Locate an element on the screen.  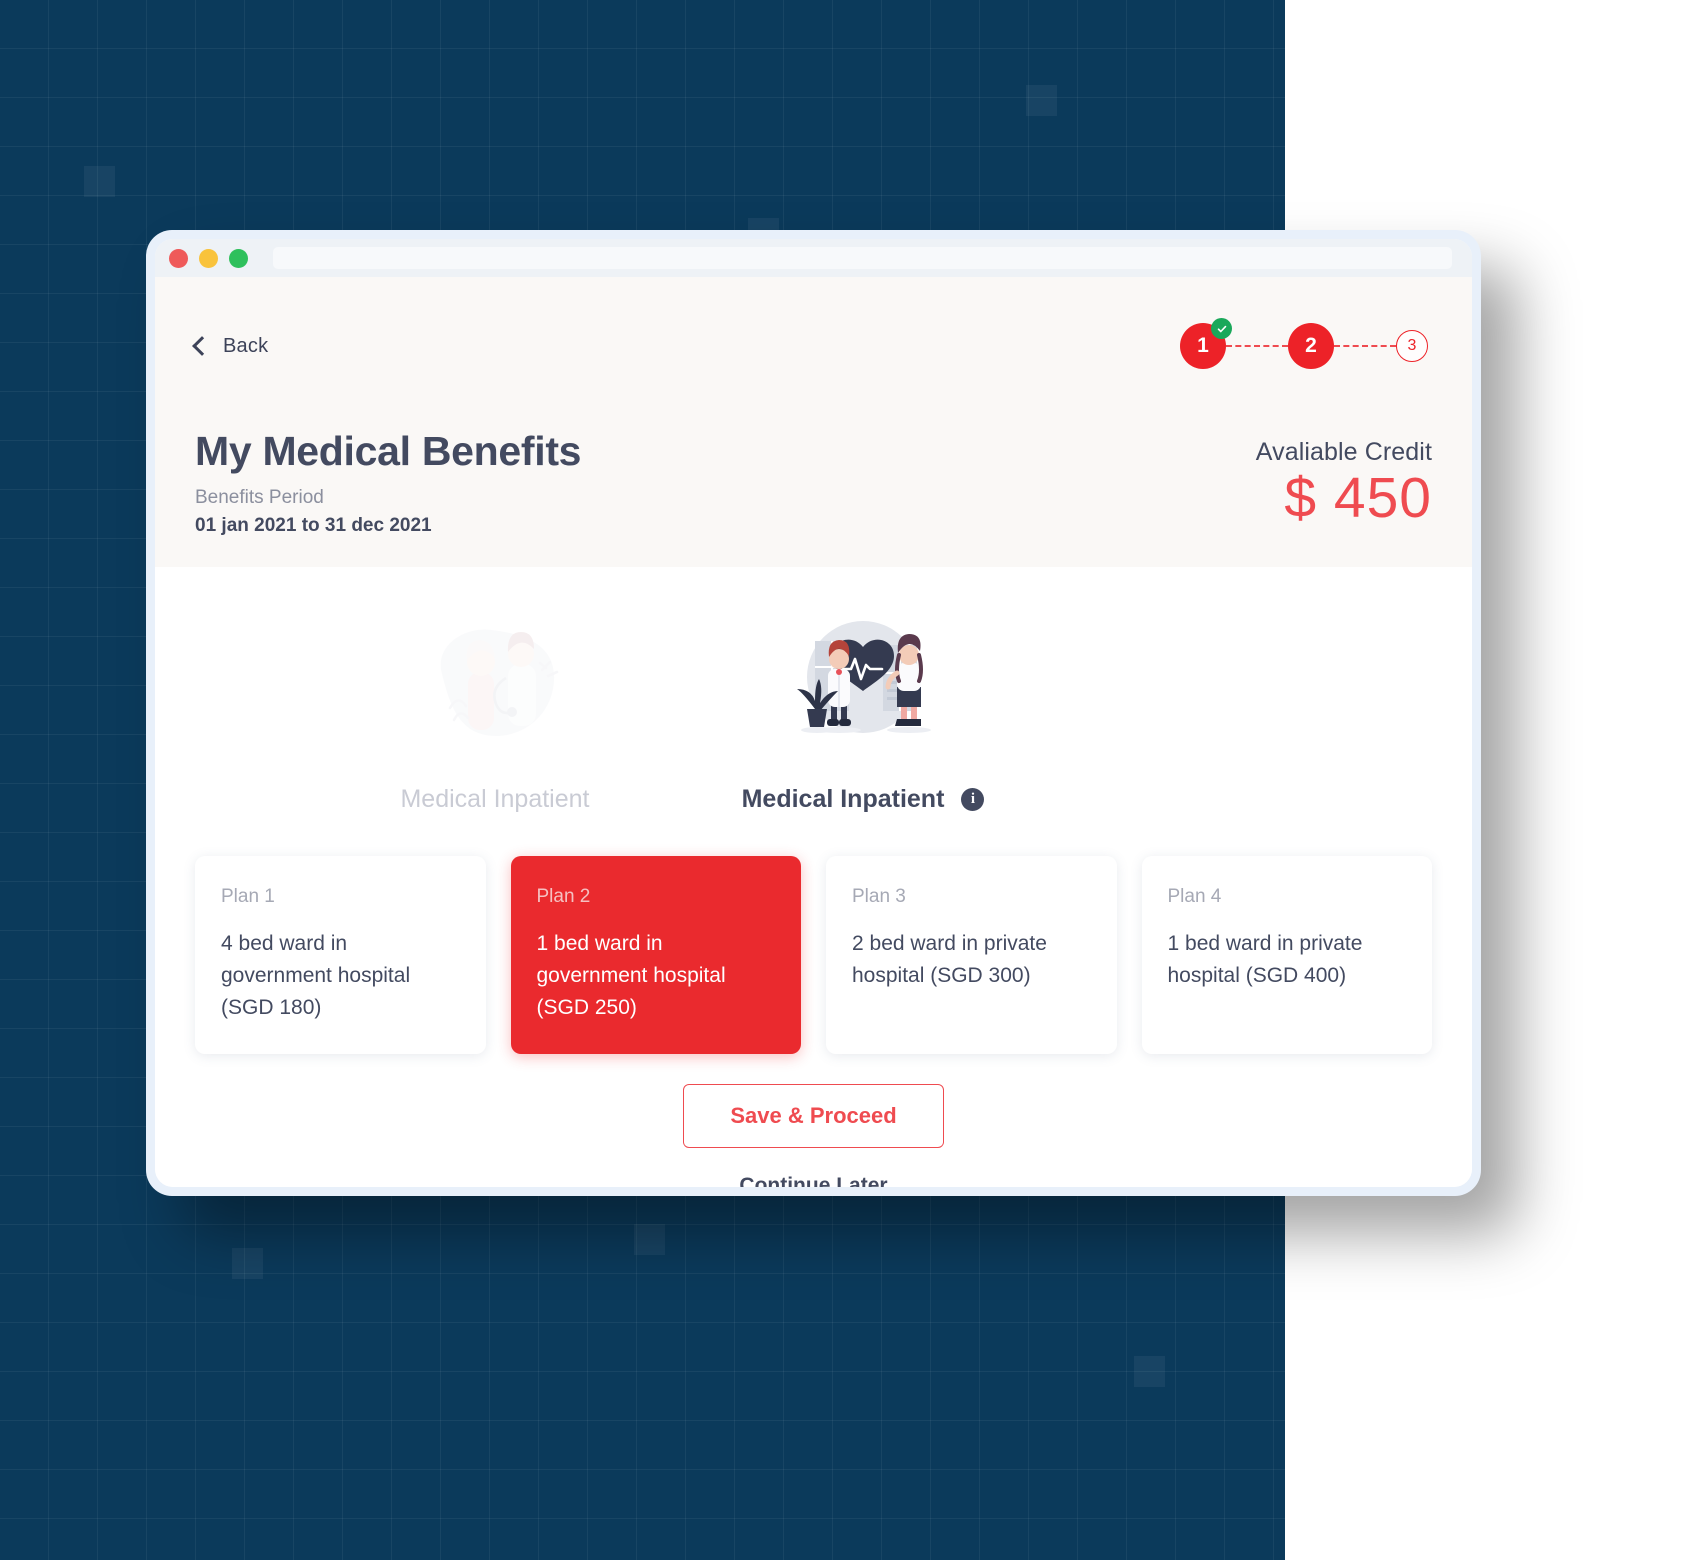
browser-titlebar is located at coordinates (813, 258).